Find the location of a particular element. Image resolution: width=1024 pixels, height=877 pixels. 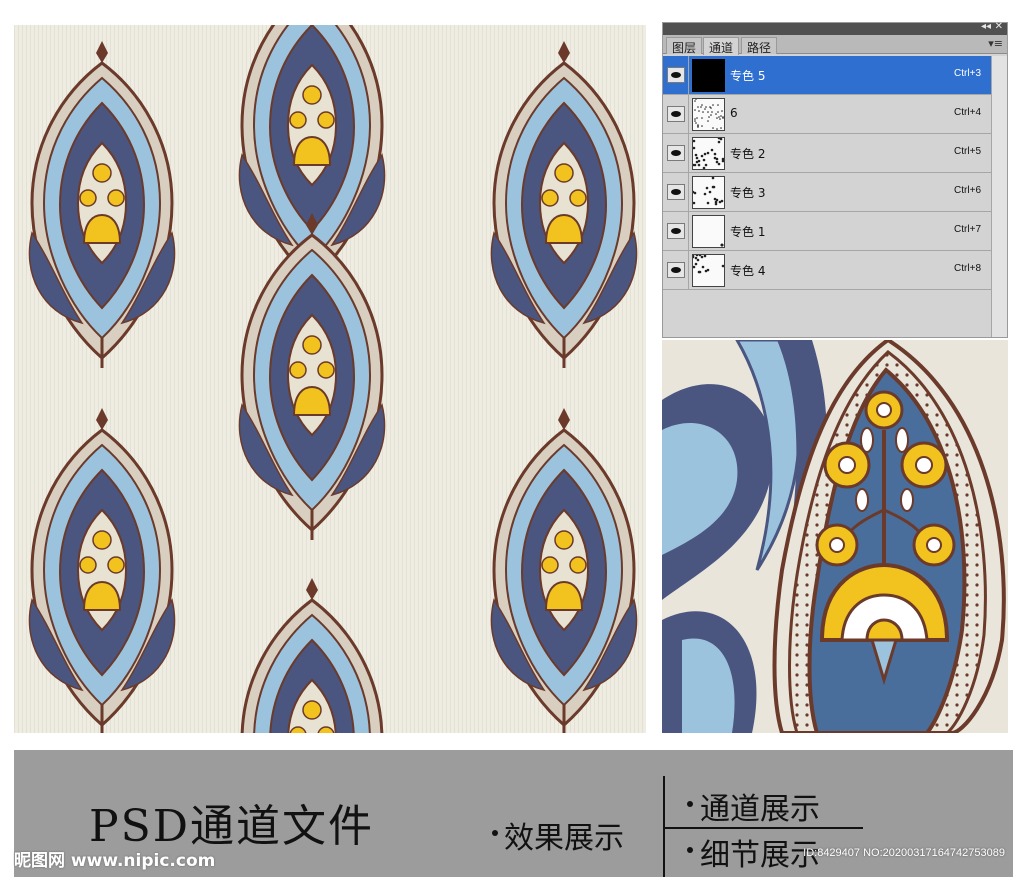

channel-name: 6 is located at coordinates (734, 113).